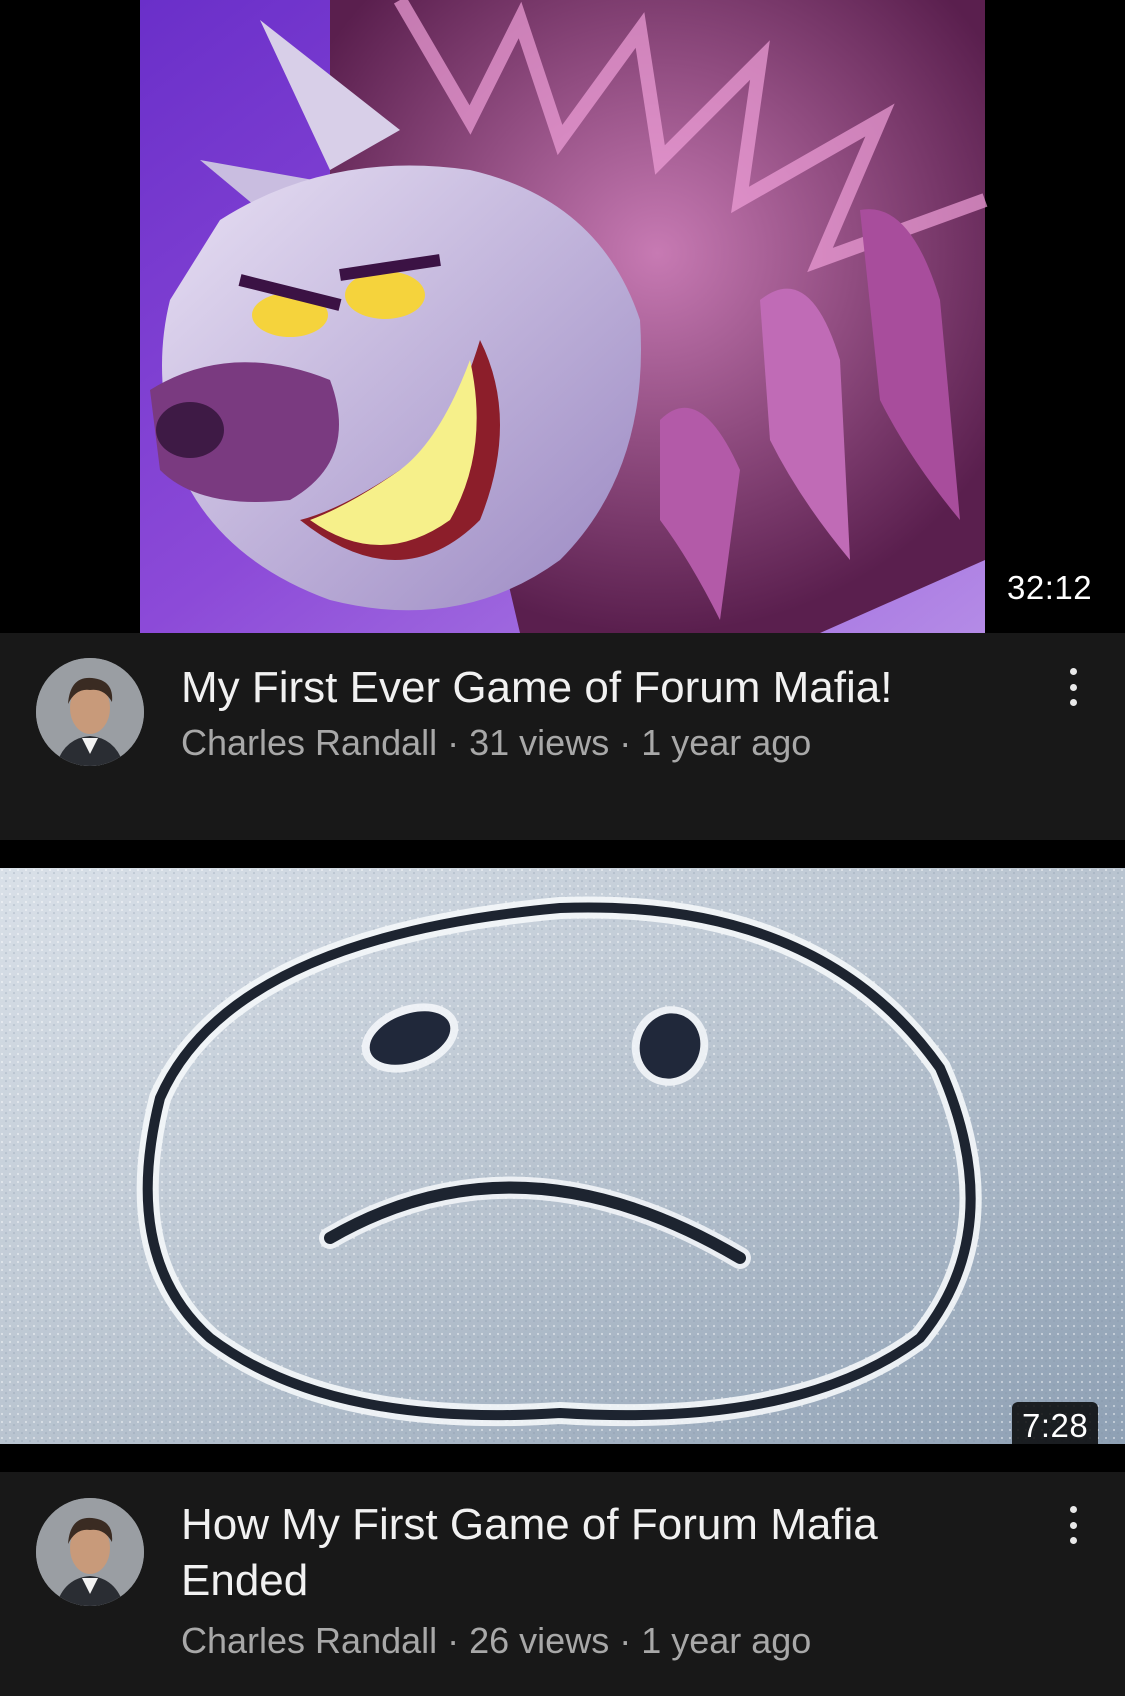 This screenshot has width=1125, height=1696. What do you see at coordinates (539, 742) in the screenshot?
I see `view-count: 31 views` at bounding box center [539, 742].